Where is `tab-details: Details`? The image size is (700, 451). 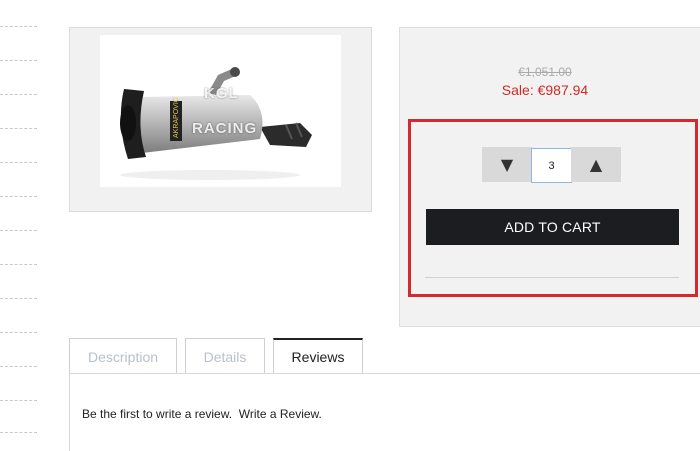 tab-details: Details is located at coordinates (225, 356).